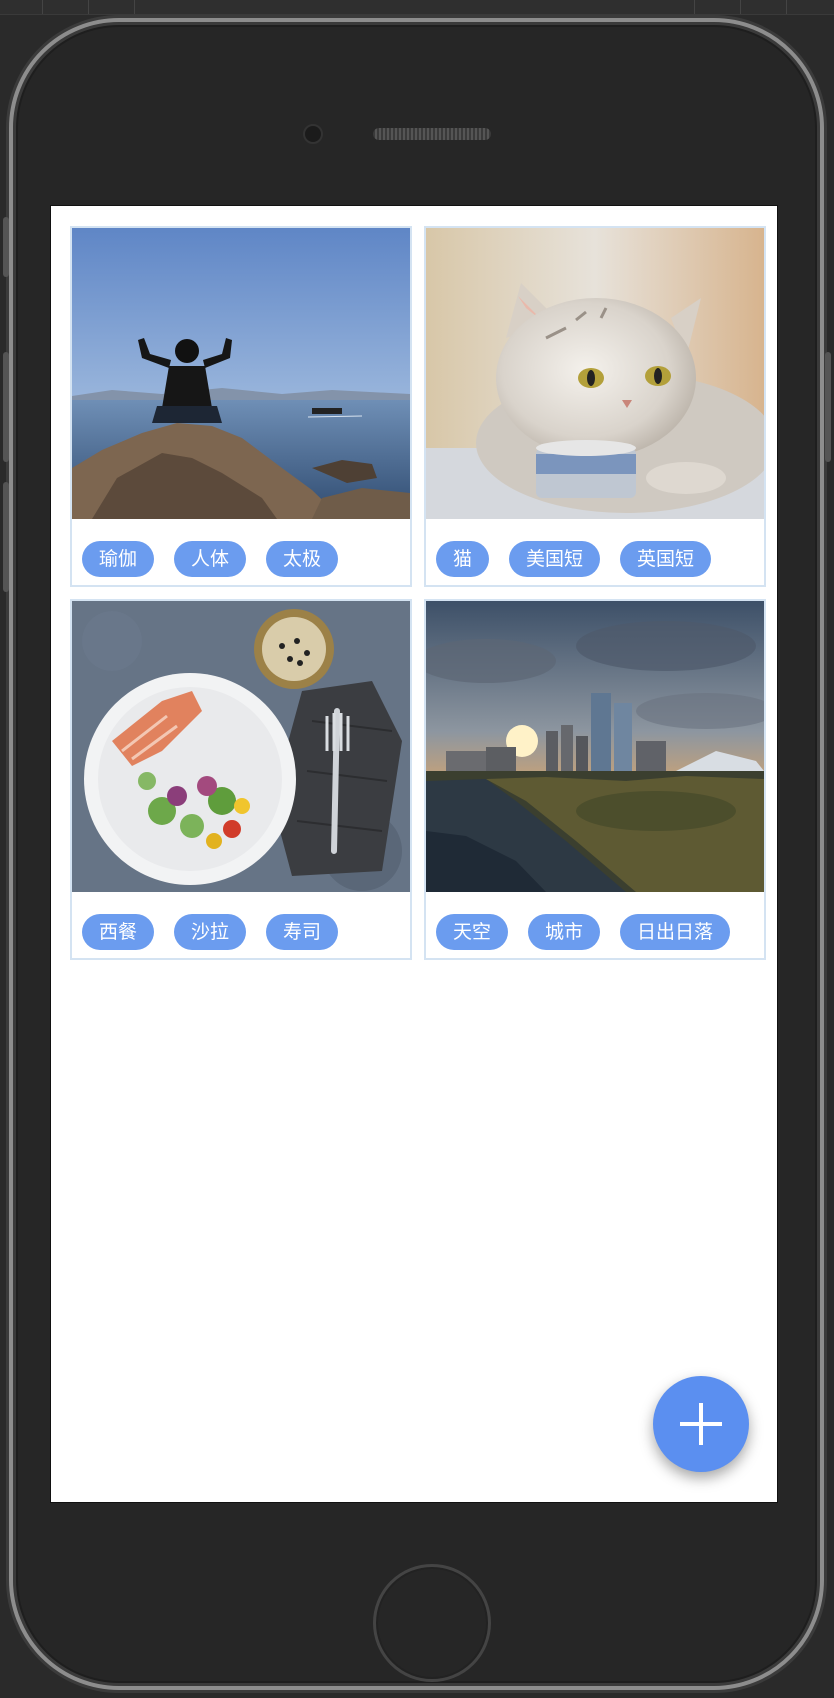  Describe the element at coordinates (6, 537) in the screenshot. I see `volume-down-button` at that location.